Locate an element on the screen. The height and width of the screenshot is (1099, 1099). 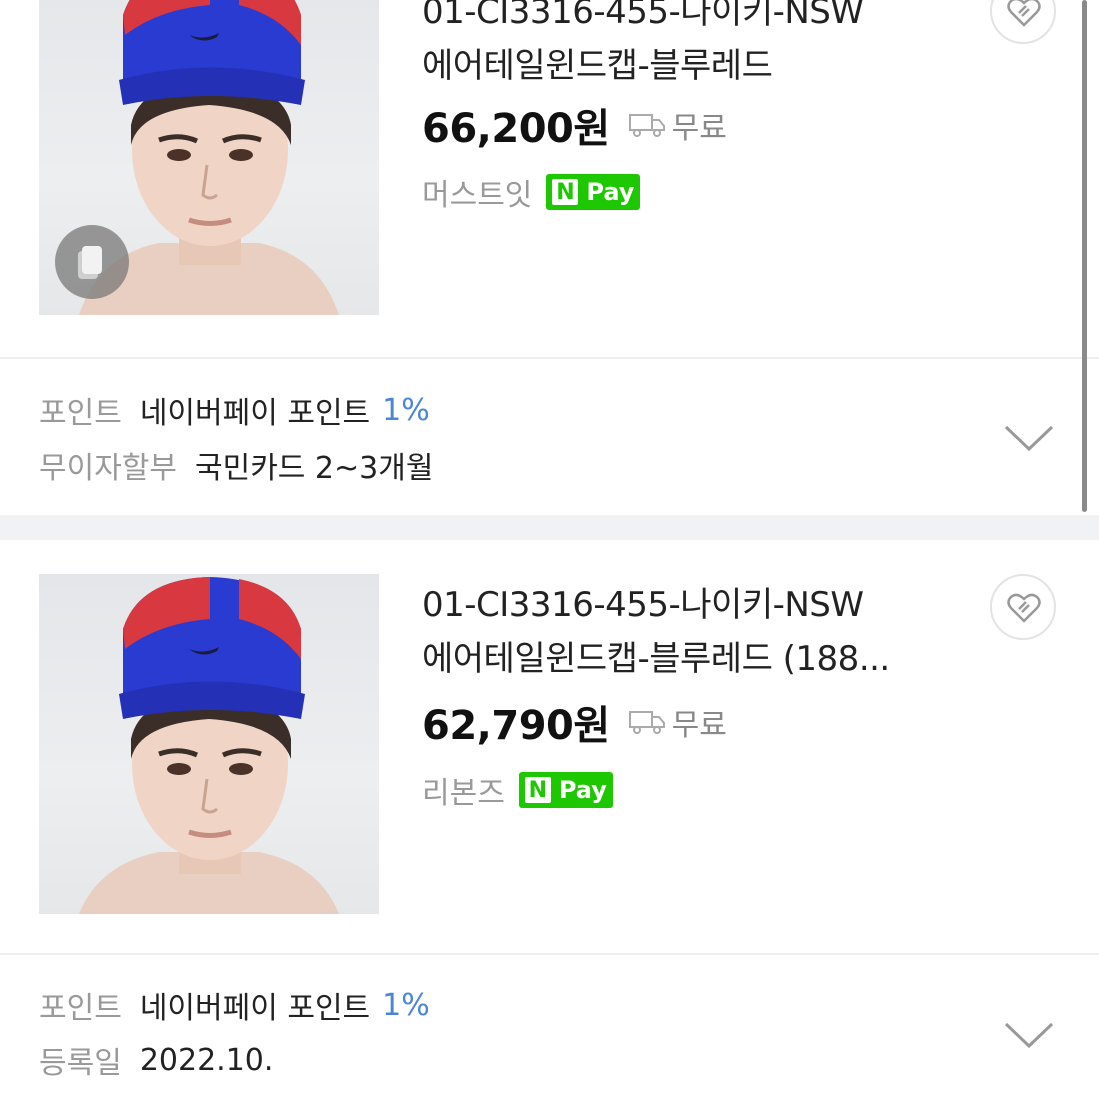
stacked-images-icon is located at coordinates (92, 262).